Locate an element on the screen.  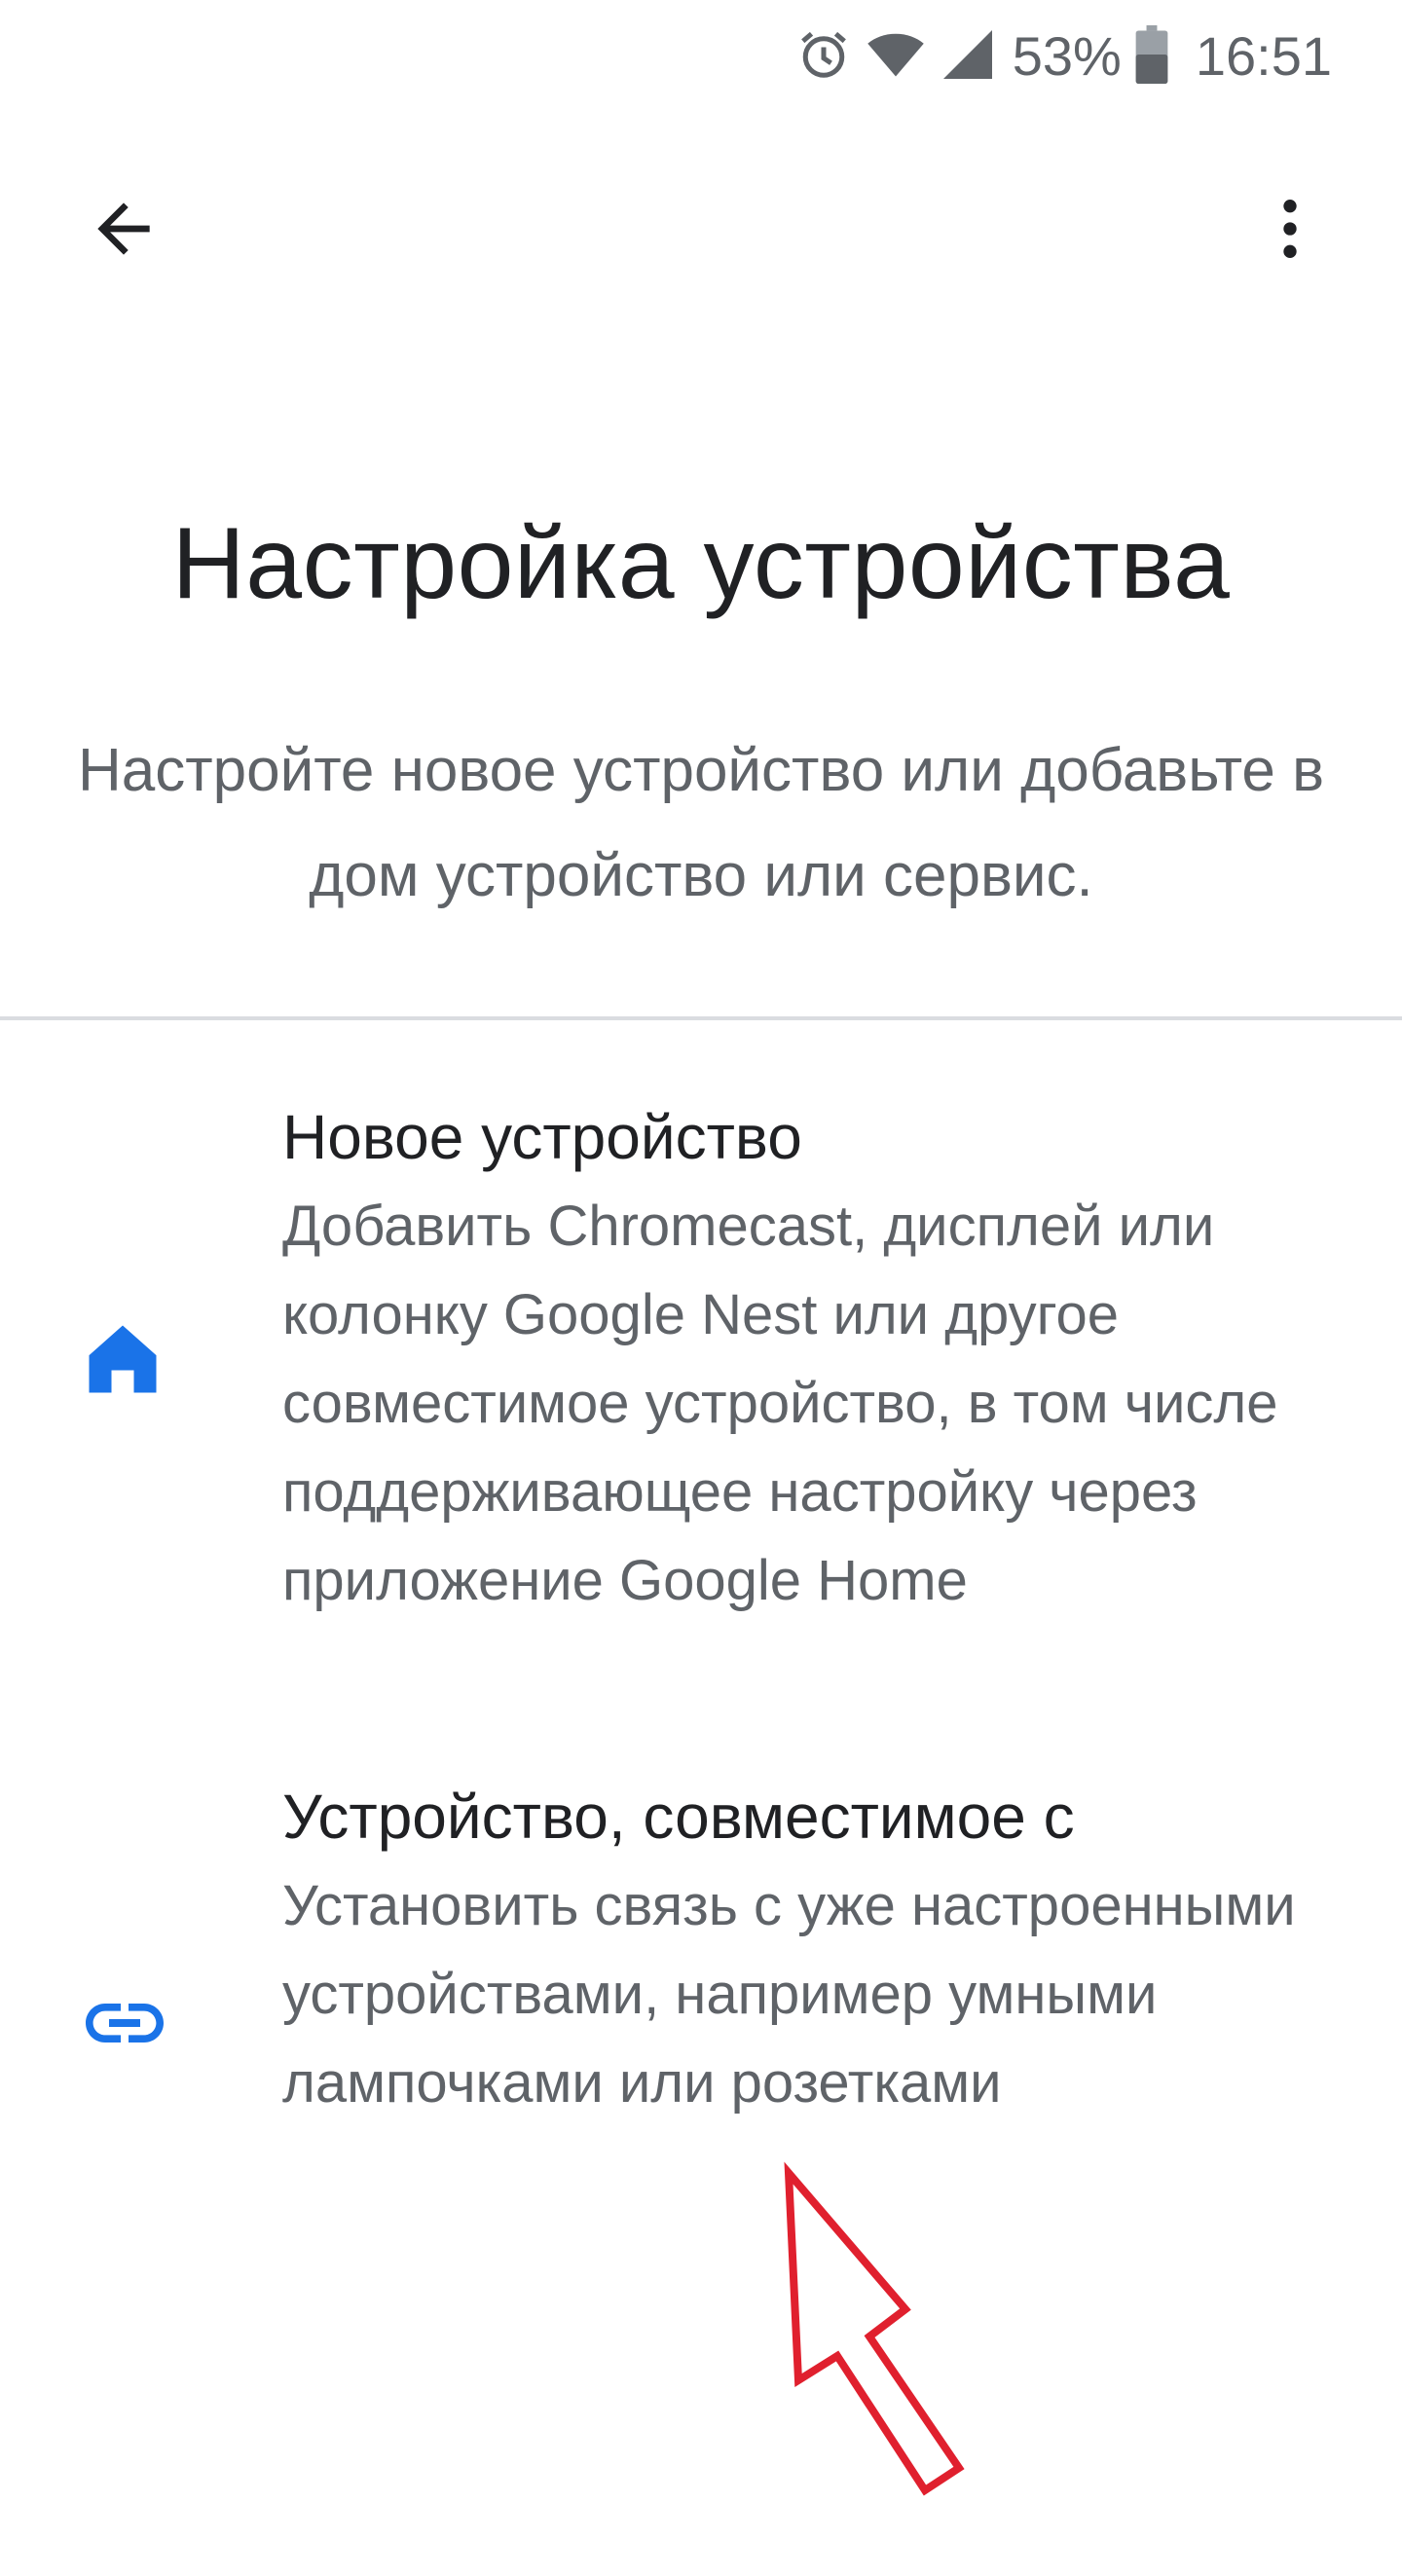
compatible-device-title: Устройство, совместимое с is located at coordinates (678, 1817).